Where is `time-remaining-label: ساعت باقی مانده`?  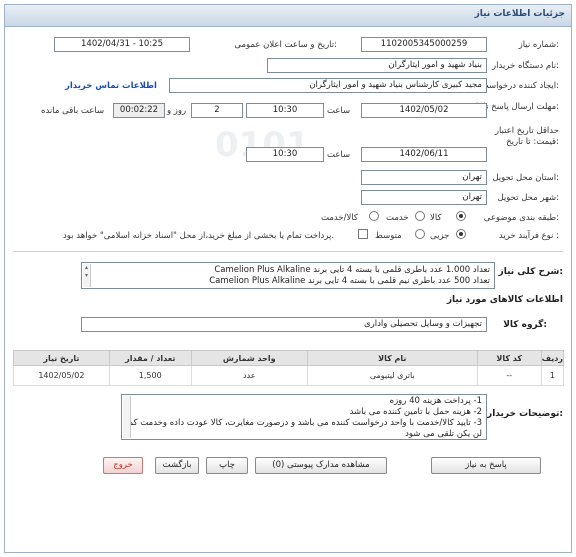
time-remaining-label: ساعت باقی مانده is located at coordinates (73, 111).